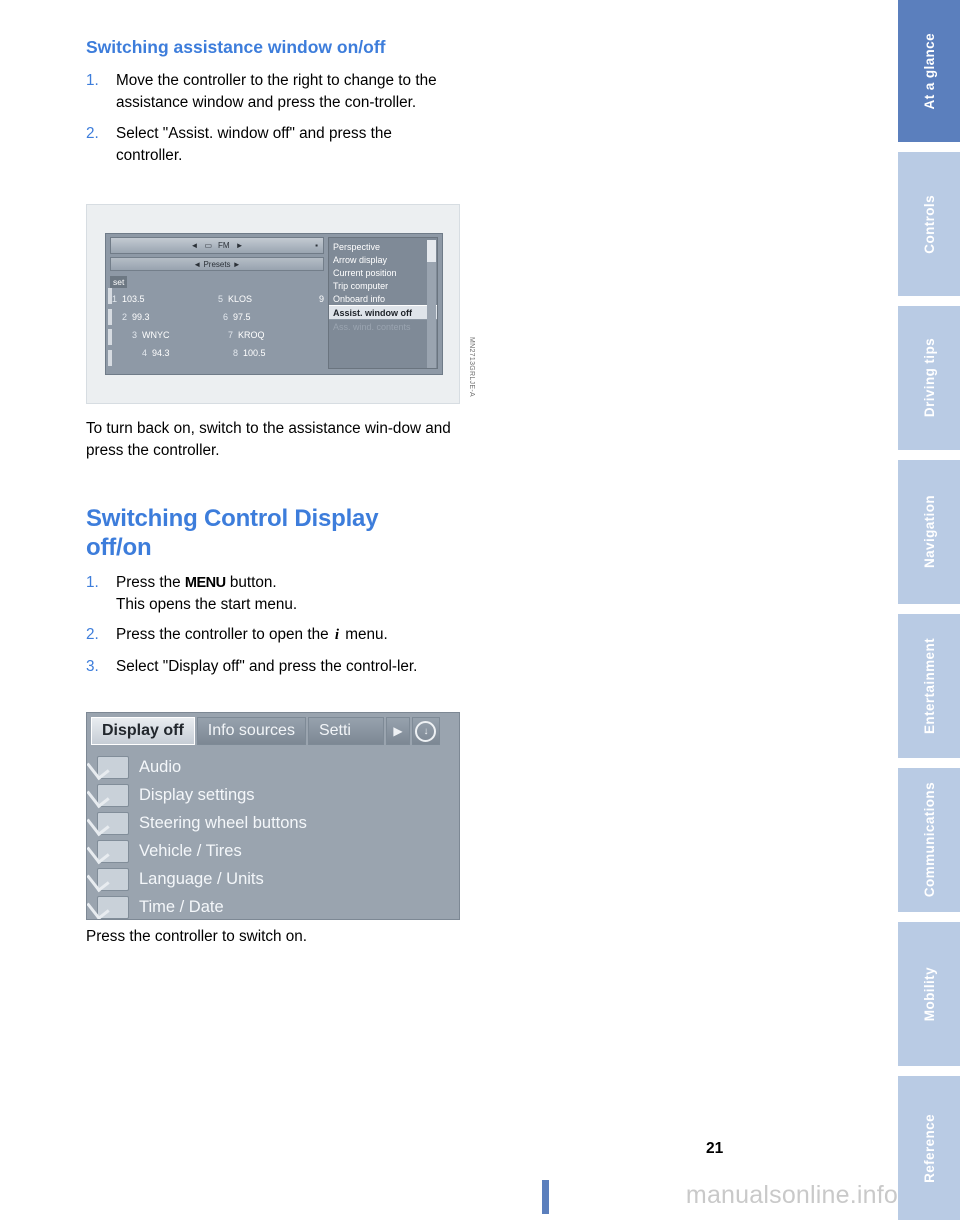 The width and height of the screenshot is (960, 1220). Describe the element at coordinates (274, 795) in the screenshot. I see `list-item: Display settings` at that location.